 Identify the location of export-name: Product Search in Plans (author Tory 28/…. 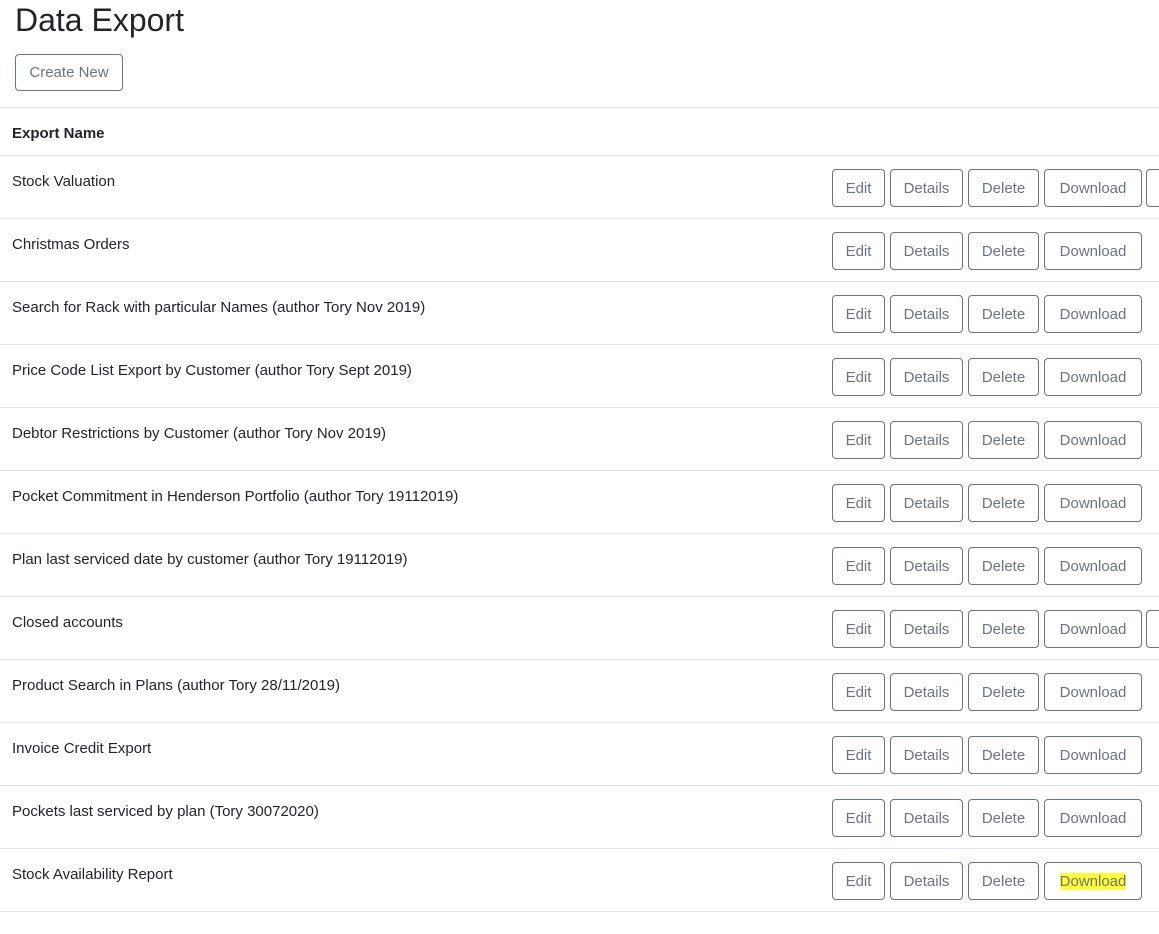
(176, 685).